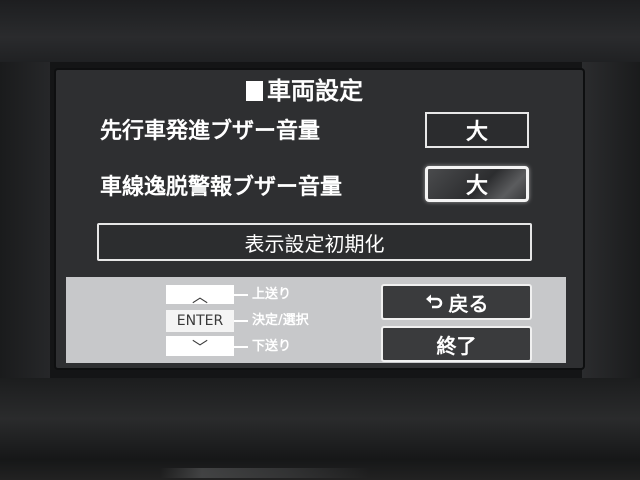  What do you see at coordinates (210, 131) in the screenshot?
I see `setting-label-lead-car-buzzer: 先行車発進ブザー音量` at bounding box center [210, 131].